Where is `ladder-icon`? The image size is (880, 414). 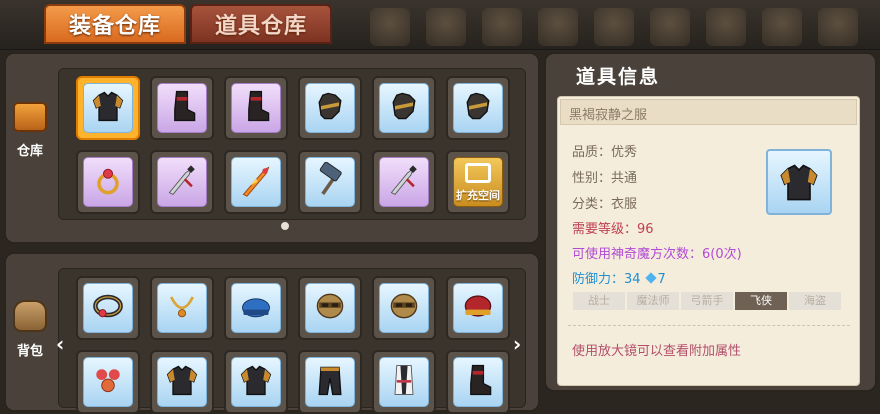
ladder-icon is located at coordinates (446, 27).